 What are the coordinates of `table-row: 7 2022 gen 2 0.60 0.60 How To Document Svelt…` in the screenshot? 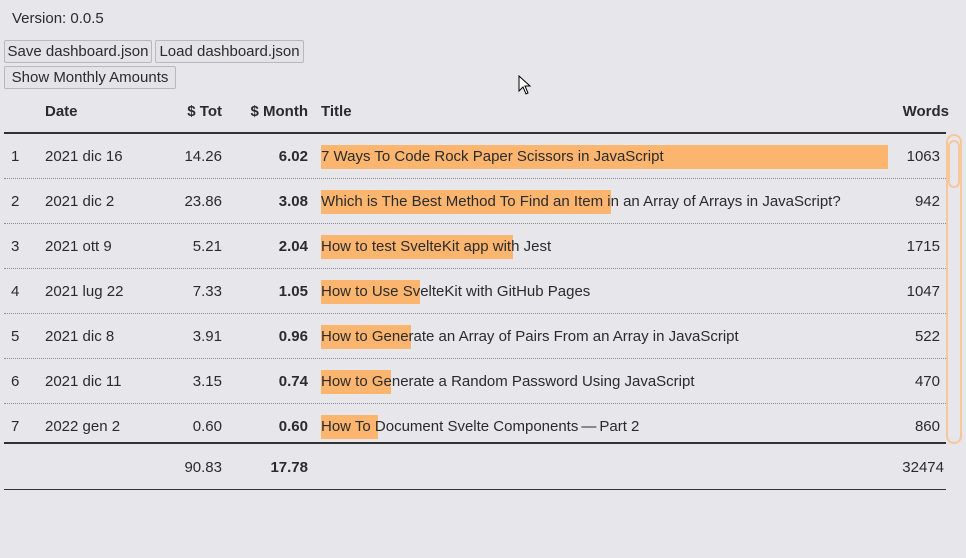 It's located at (475, 423).